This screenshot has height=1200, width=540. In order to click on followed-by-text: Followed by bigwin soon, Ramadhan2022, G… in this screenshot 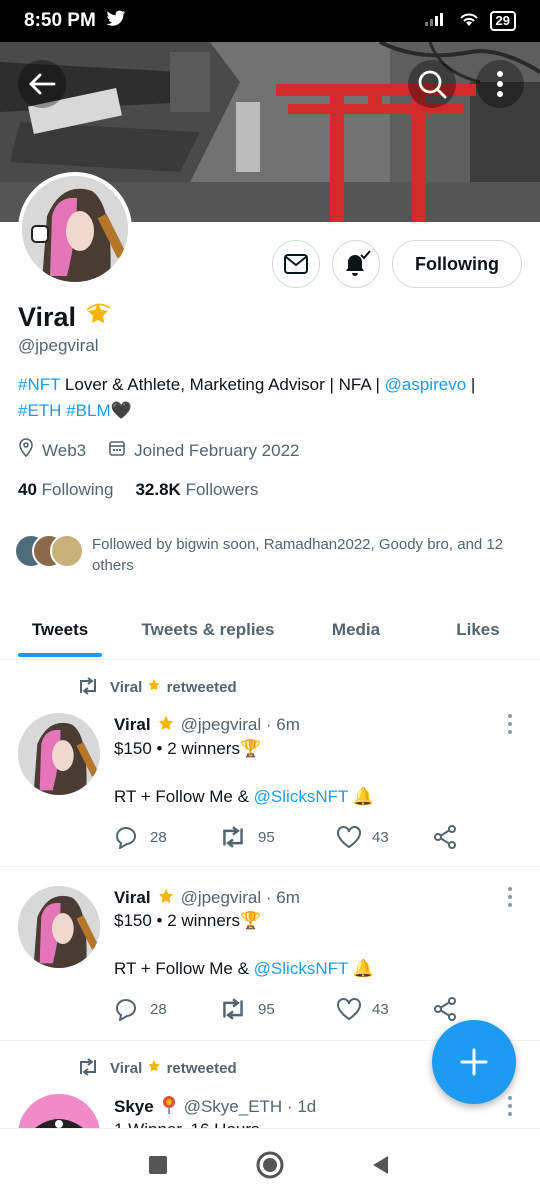, I will do `click(298, 555)`.